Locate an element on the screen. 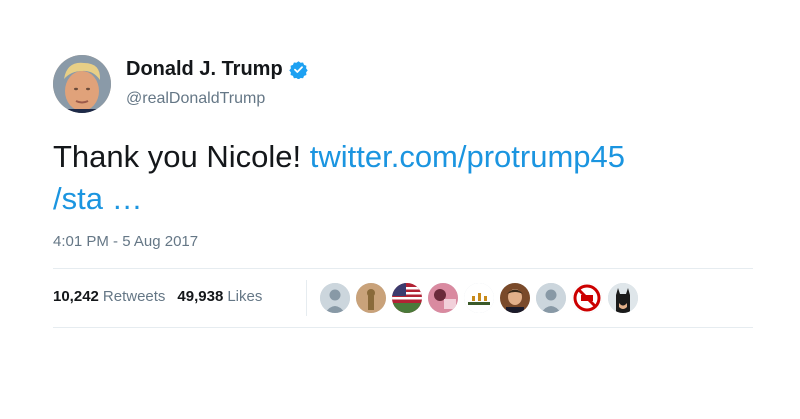  divider-top is located at coordinates (403, 268).